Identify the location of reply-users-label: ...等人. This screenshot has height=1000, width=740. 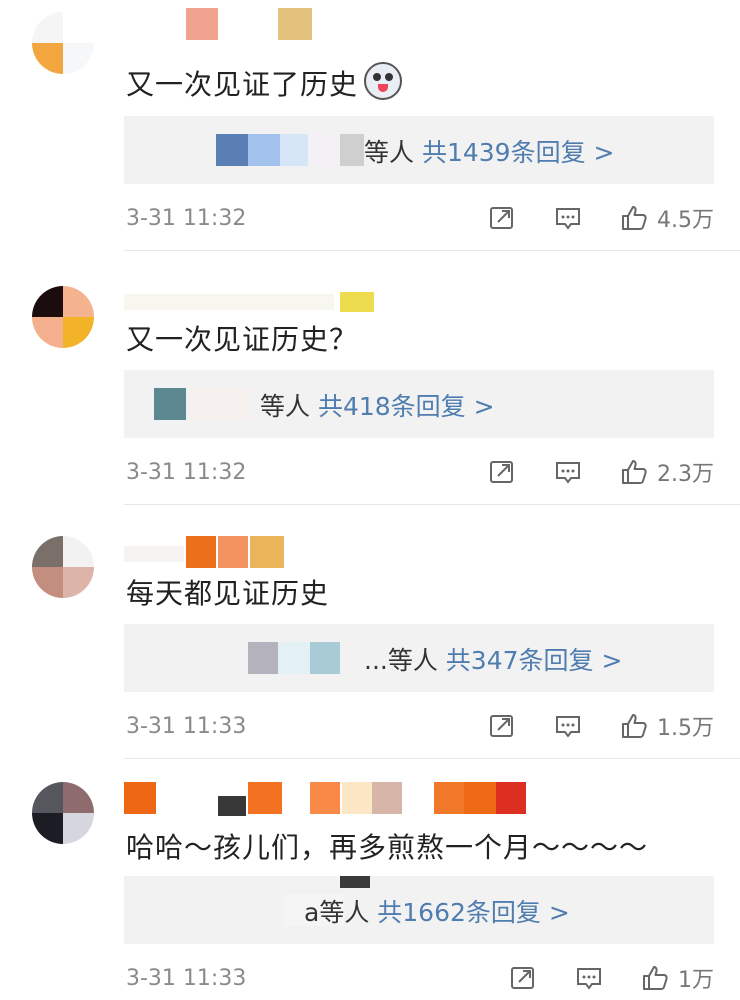
(401, 660).